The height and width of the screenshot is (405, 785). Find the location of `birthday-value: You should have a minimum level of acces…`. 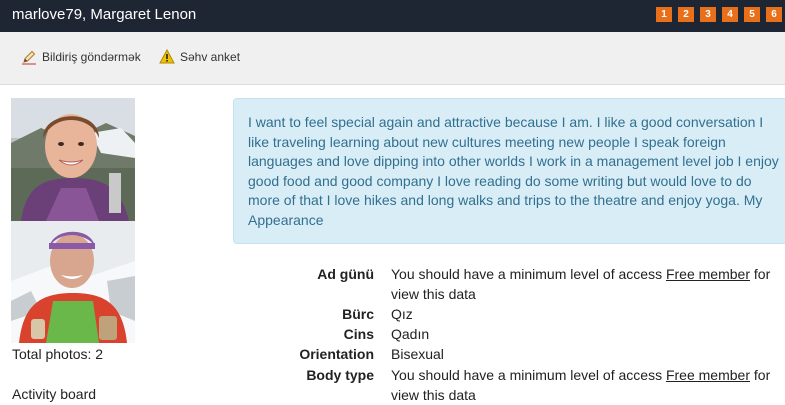

birthday-value: You should have a minimum level of acces… is located at coordinates (586, 284).